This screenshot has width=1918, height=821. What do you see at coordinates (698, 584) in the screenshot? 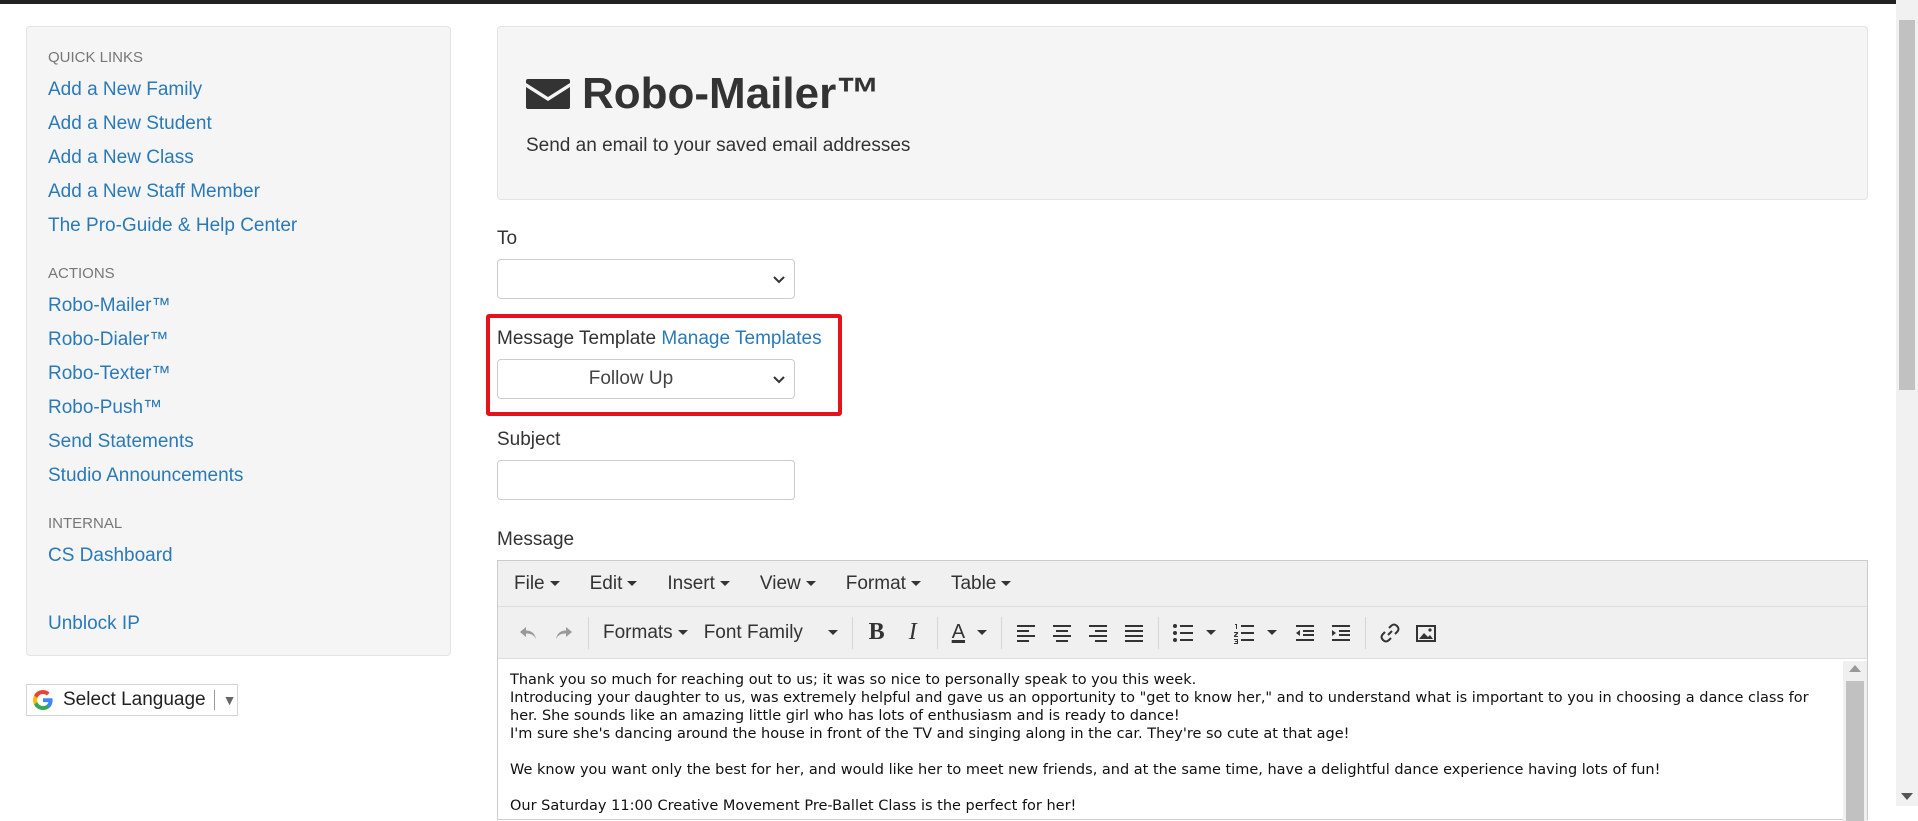
I see `menu-insert: Insert` at bounding box center [698, 584].